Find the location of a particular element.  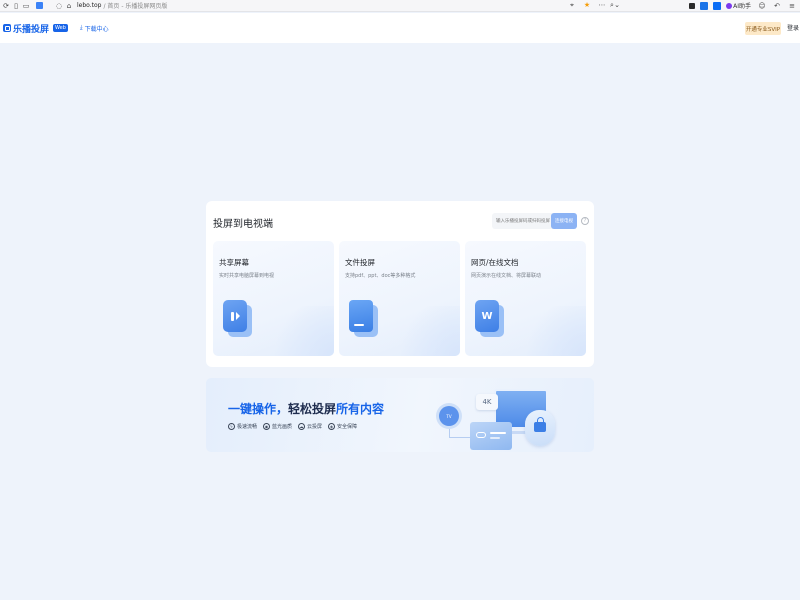

feature-desc: 网页演示在线文档、将屏幕联动 is located at coordinates (506, 276).